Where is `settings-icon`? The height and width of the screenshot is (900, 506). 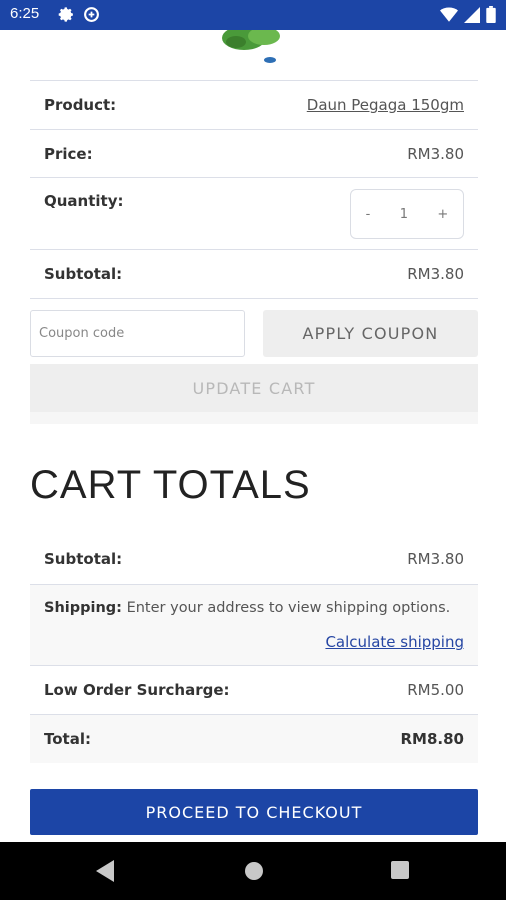 settings-icon is located at coordinates (65, 14).